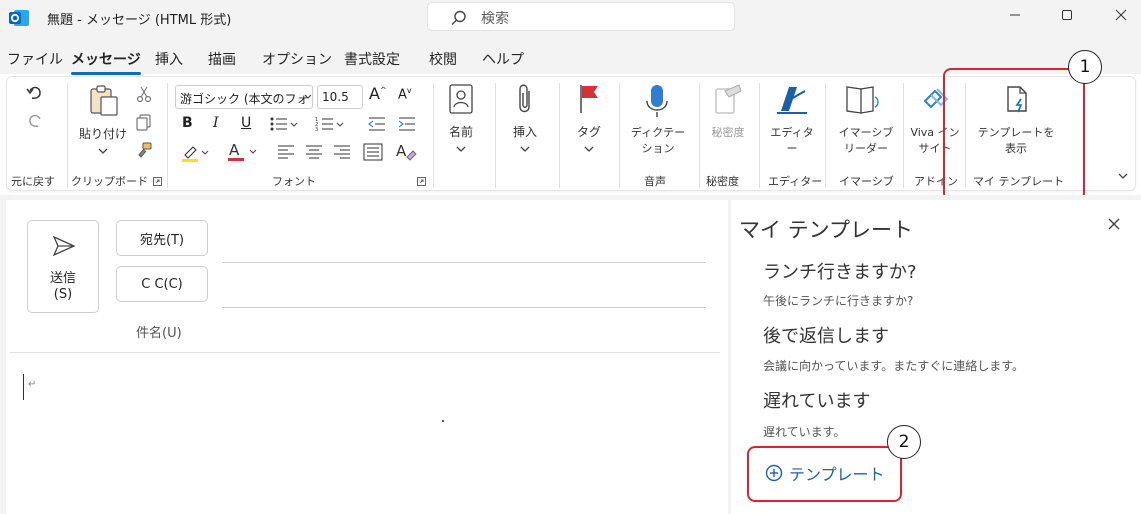 This screenshot has height=514, width=1141. What do you see at coordinates (35, 93) in the screenshot?
I see `undo-icon` at bounding box center [35, 93].